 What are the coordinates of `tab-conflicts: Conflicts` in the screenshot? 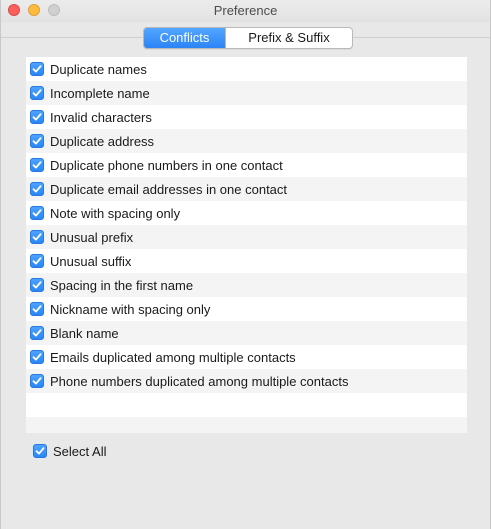 It's located at (184, 38).